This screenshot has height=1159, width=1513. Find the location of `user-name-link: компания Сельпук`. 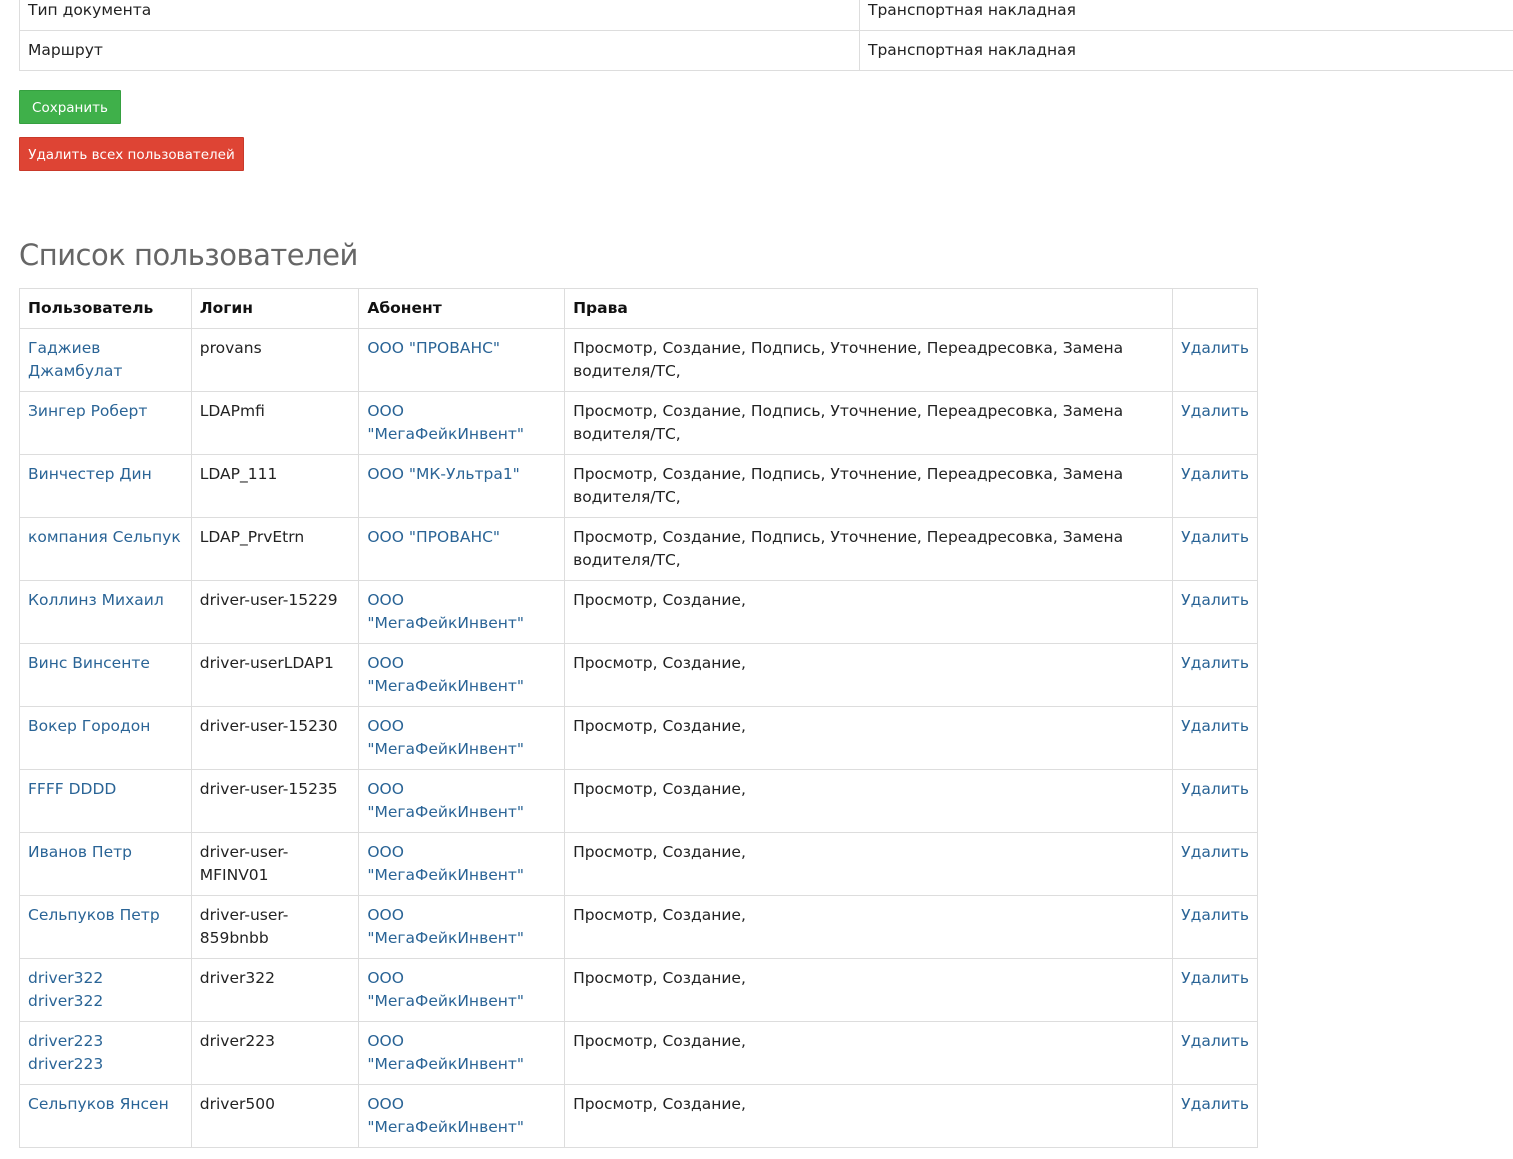

user-name-link: компания Сельпук is located at coordinates (104, 537).